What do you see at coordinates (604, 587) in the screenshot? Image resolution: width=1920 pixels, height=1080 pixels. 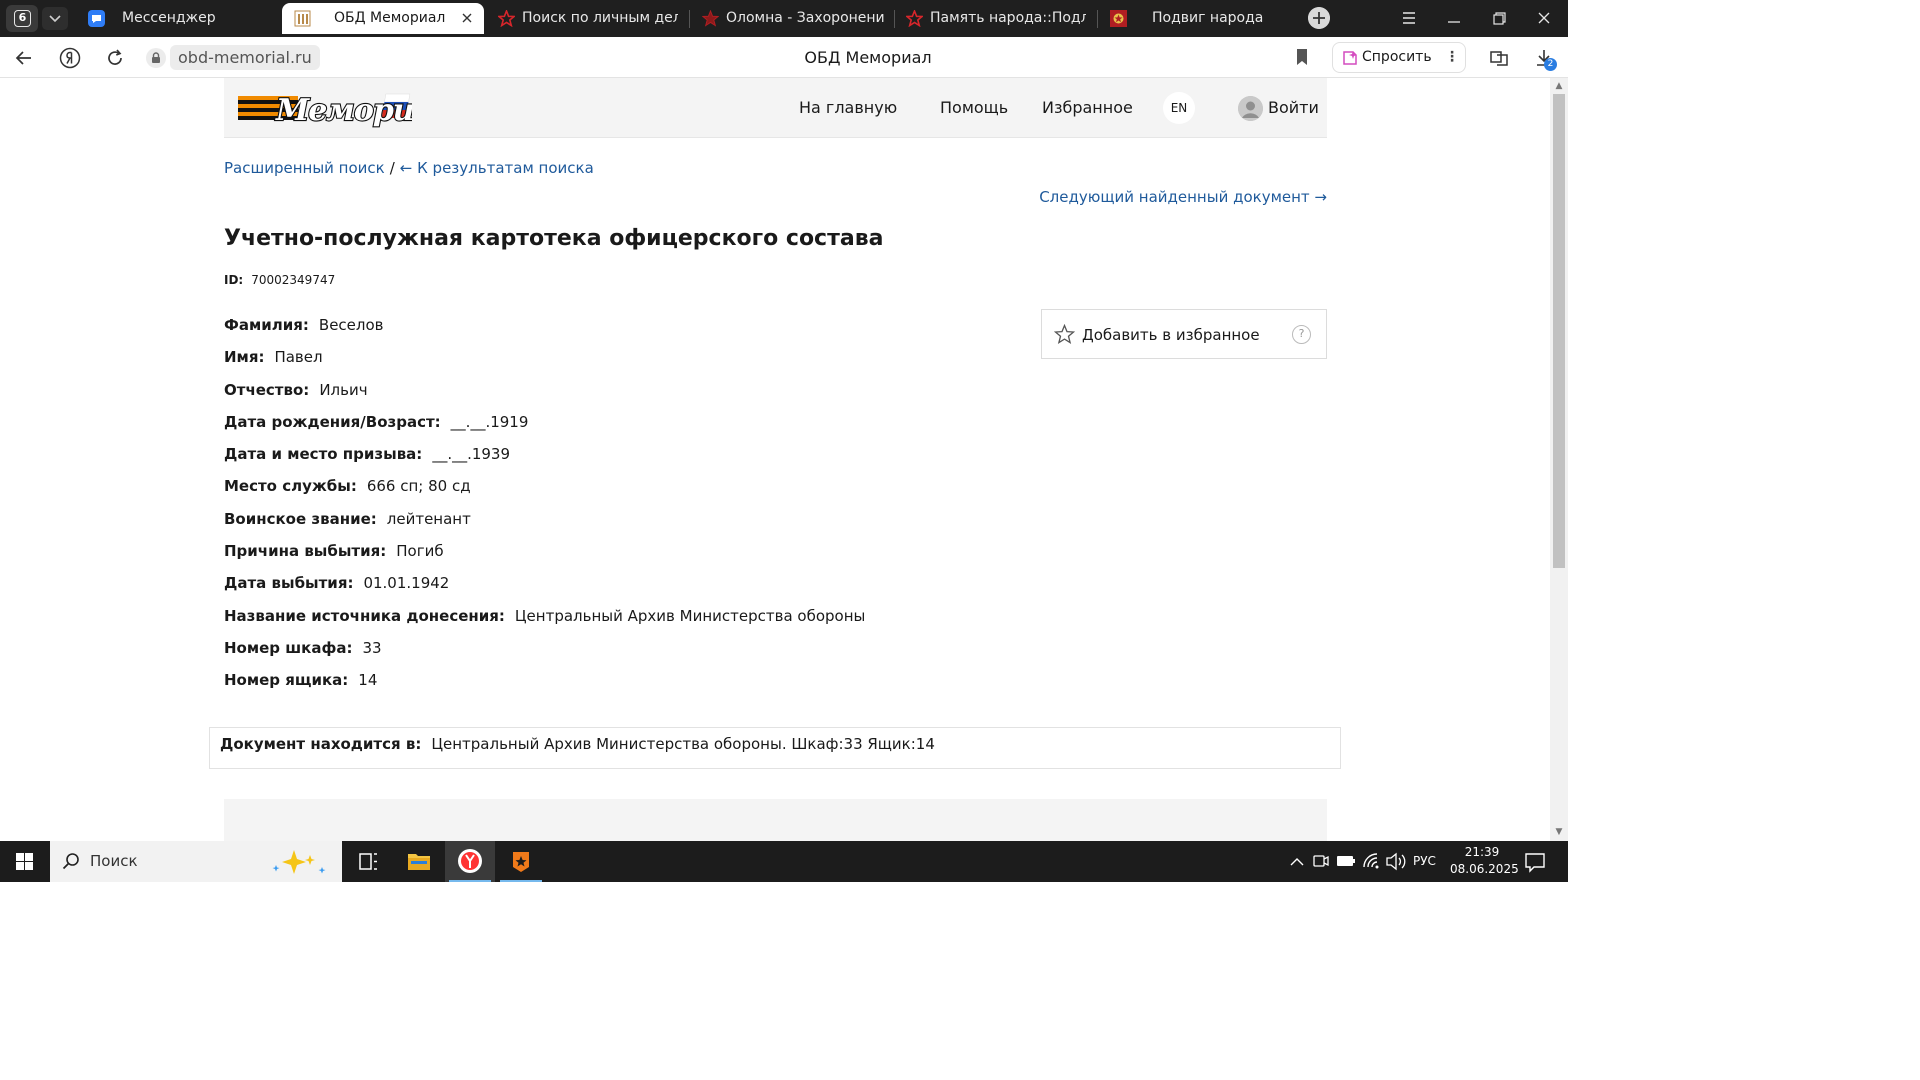 I see `field-leave-date: Дата выбытия: 01.01.1942` at bounding box center [604, 587].